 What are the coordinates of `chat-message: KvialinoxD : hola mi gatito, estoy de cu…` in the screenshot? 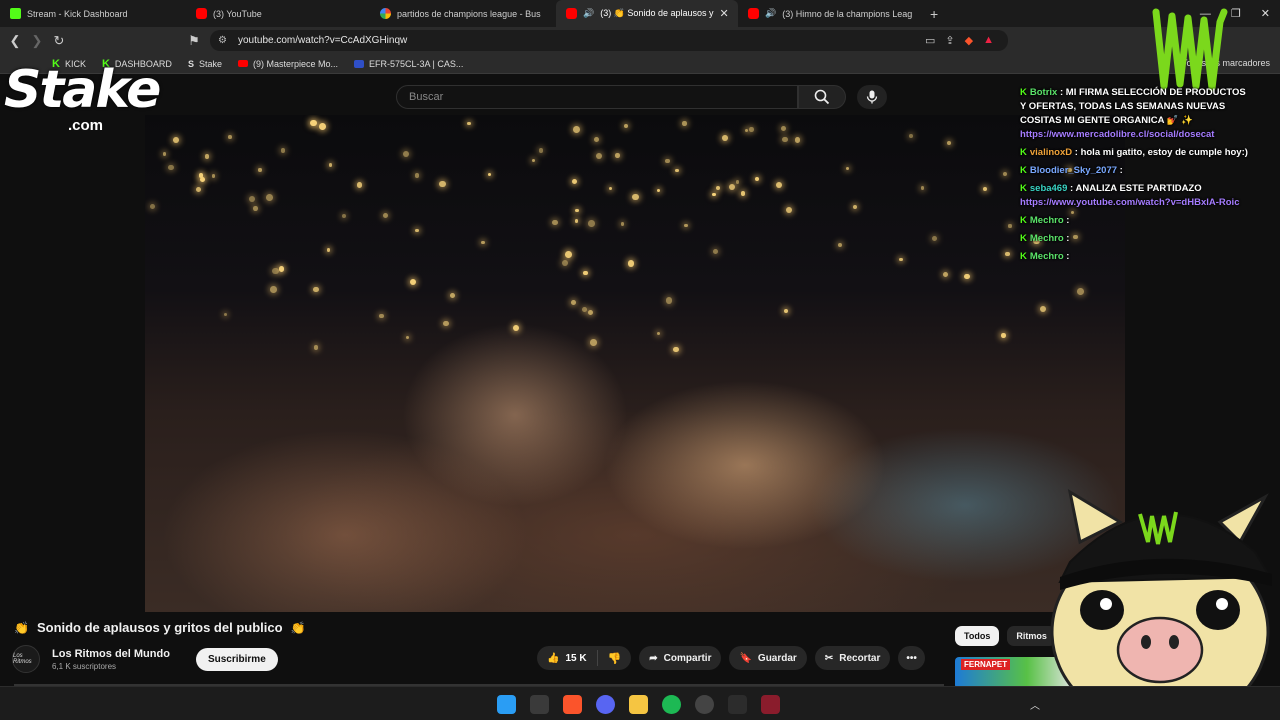 It's located at (1135, 153).